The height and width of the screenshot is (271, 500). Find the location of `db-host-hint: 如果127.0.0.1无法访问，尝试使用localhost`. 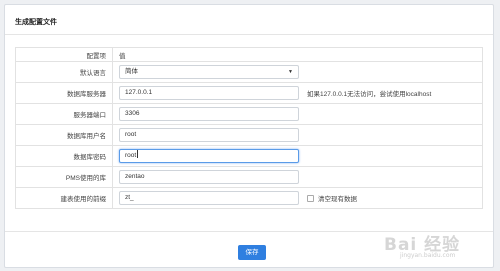

db-host-hint: 如果127.0.0.1无法访问，尝试使用localhost is located at coordinates (369, 94).